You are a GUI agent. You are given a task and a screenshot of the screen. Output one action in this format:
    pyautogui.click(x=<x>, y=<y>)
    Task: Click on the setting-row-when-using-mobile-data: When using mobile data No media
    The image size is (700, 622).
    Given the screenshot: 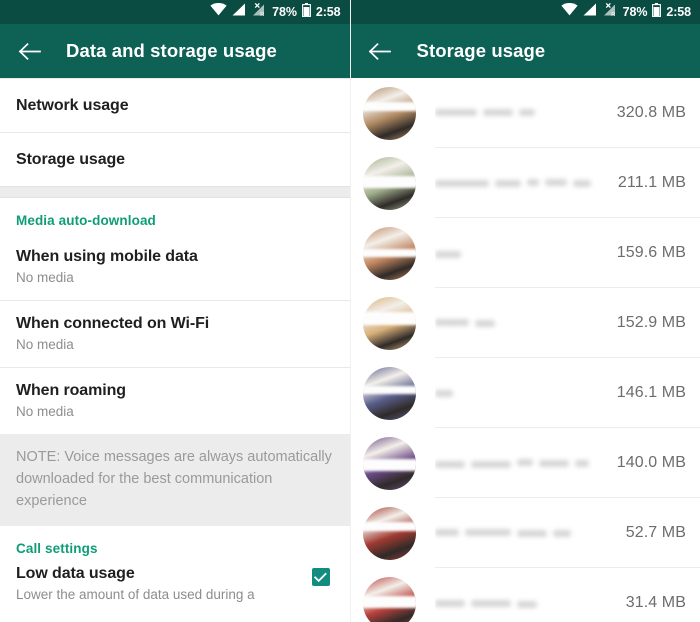 What is the action you would take?
    pyautogui.click(x=175, y=267)
    